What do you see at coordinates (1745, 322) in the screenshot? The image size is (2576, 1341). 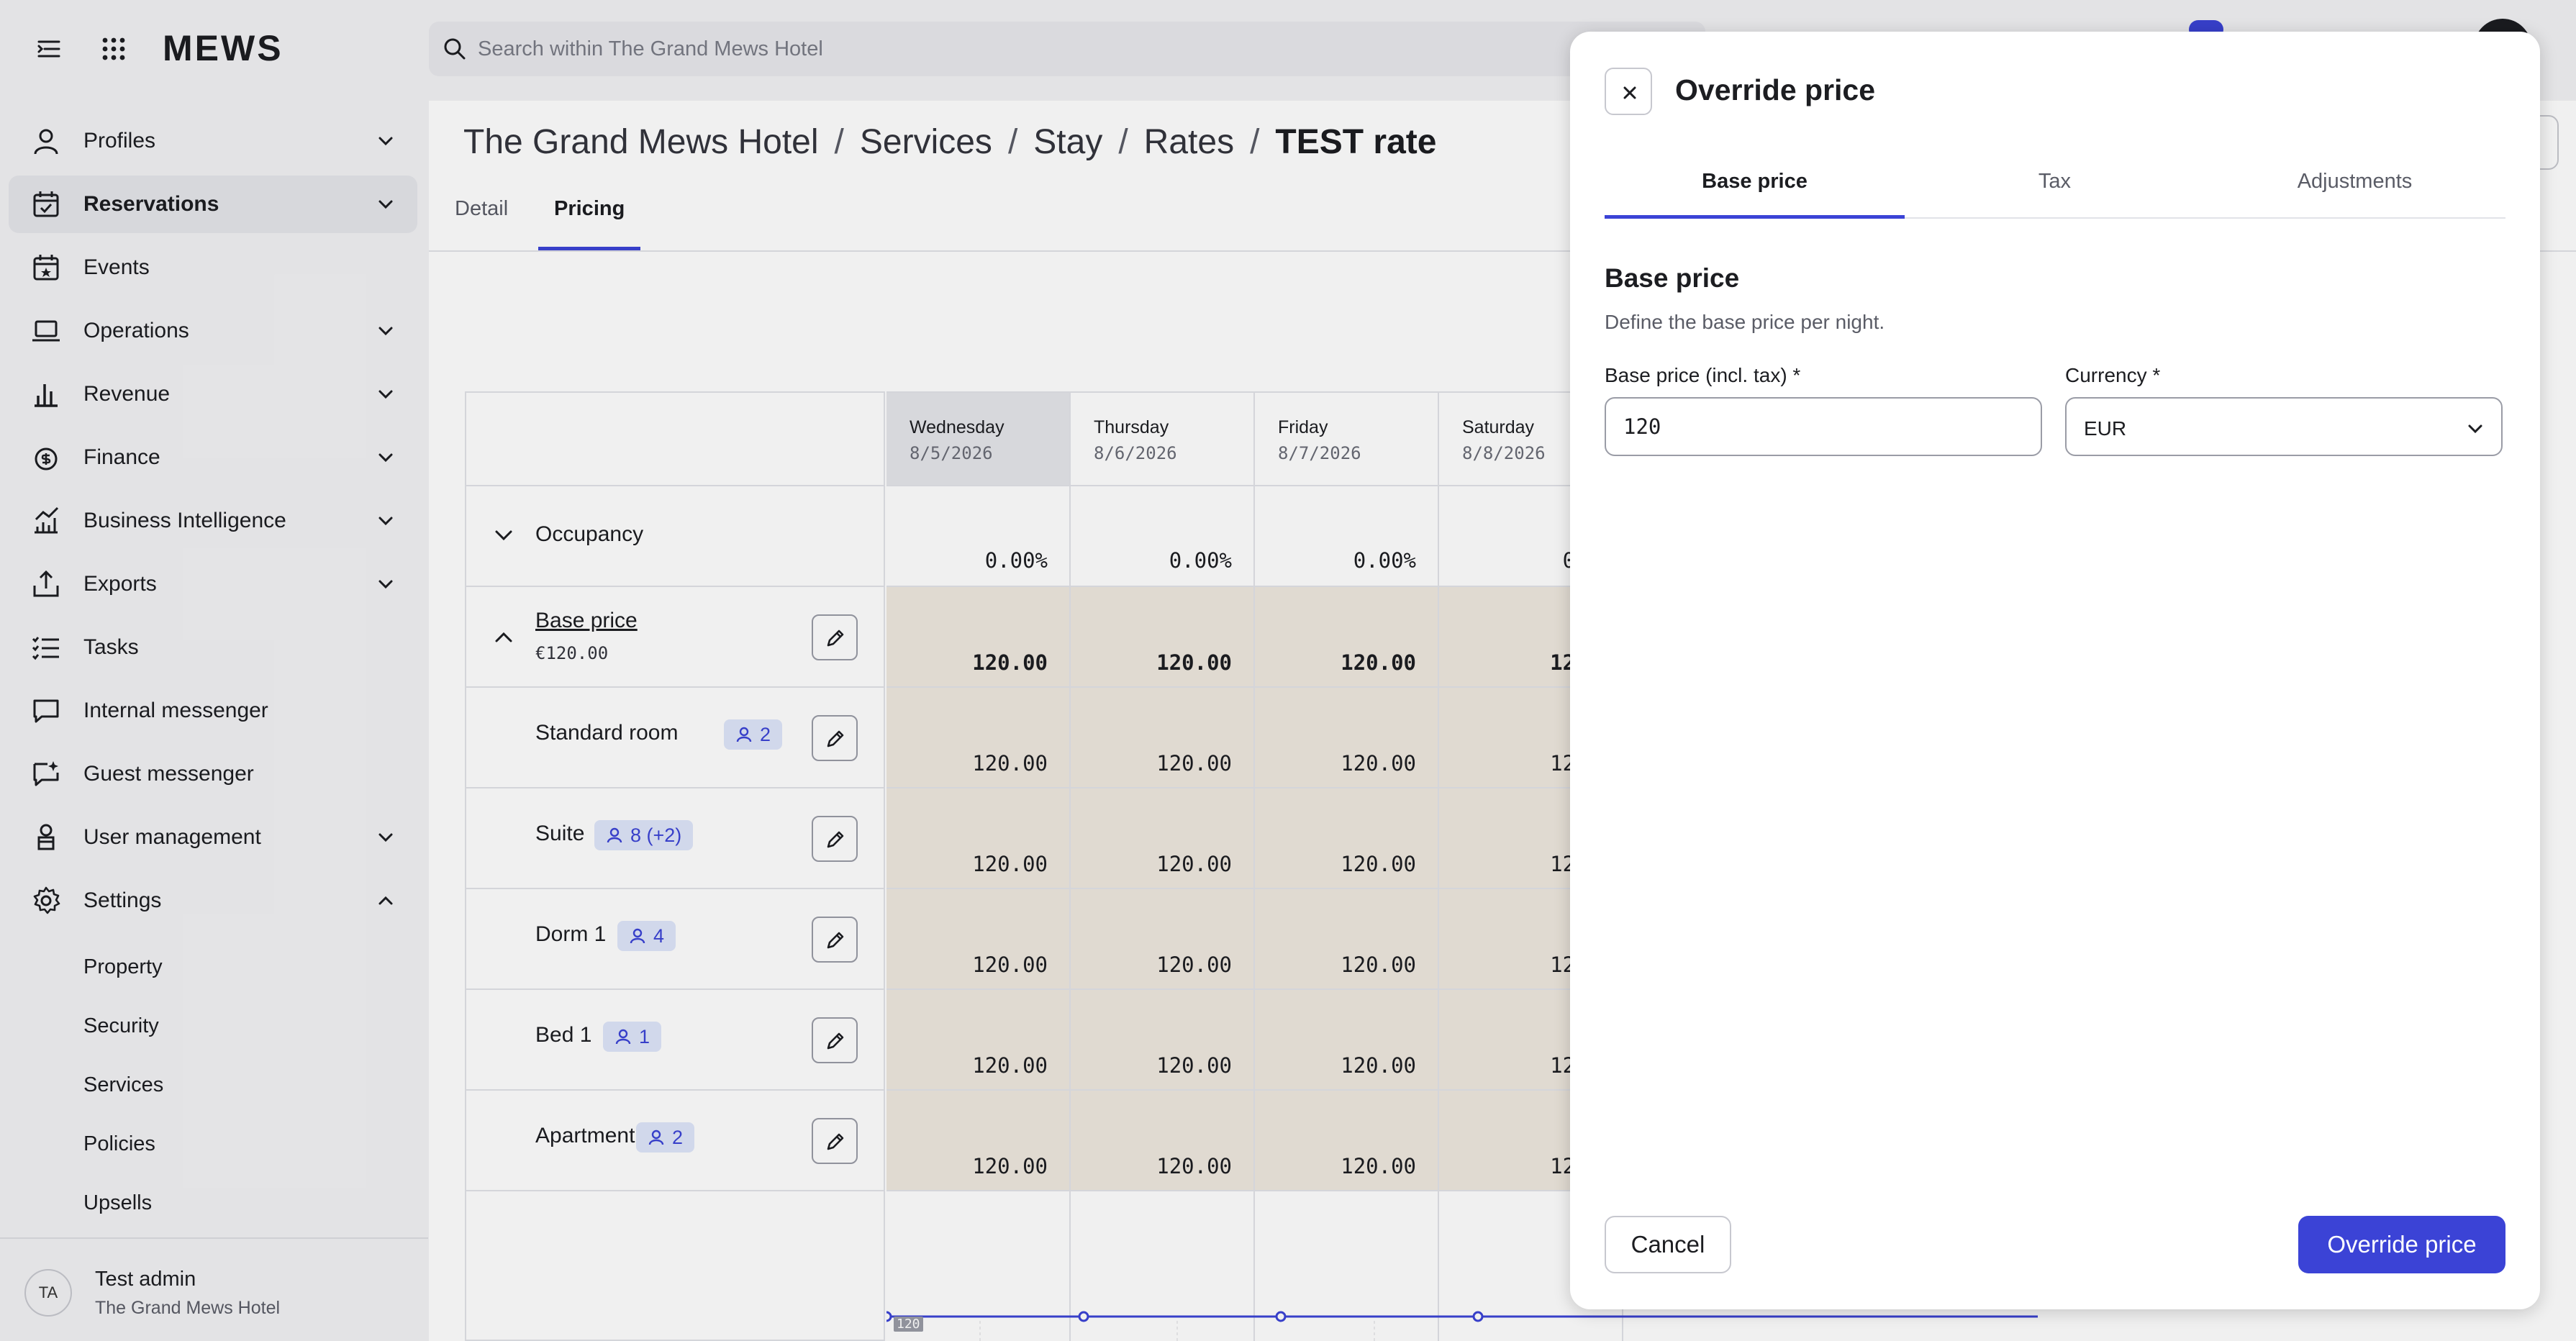 I see `section-description: Define the base price per night.` at bounding box center [1745, 322].